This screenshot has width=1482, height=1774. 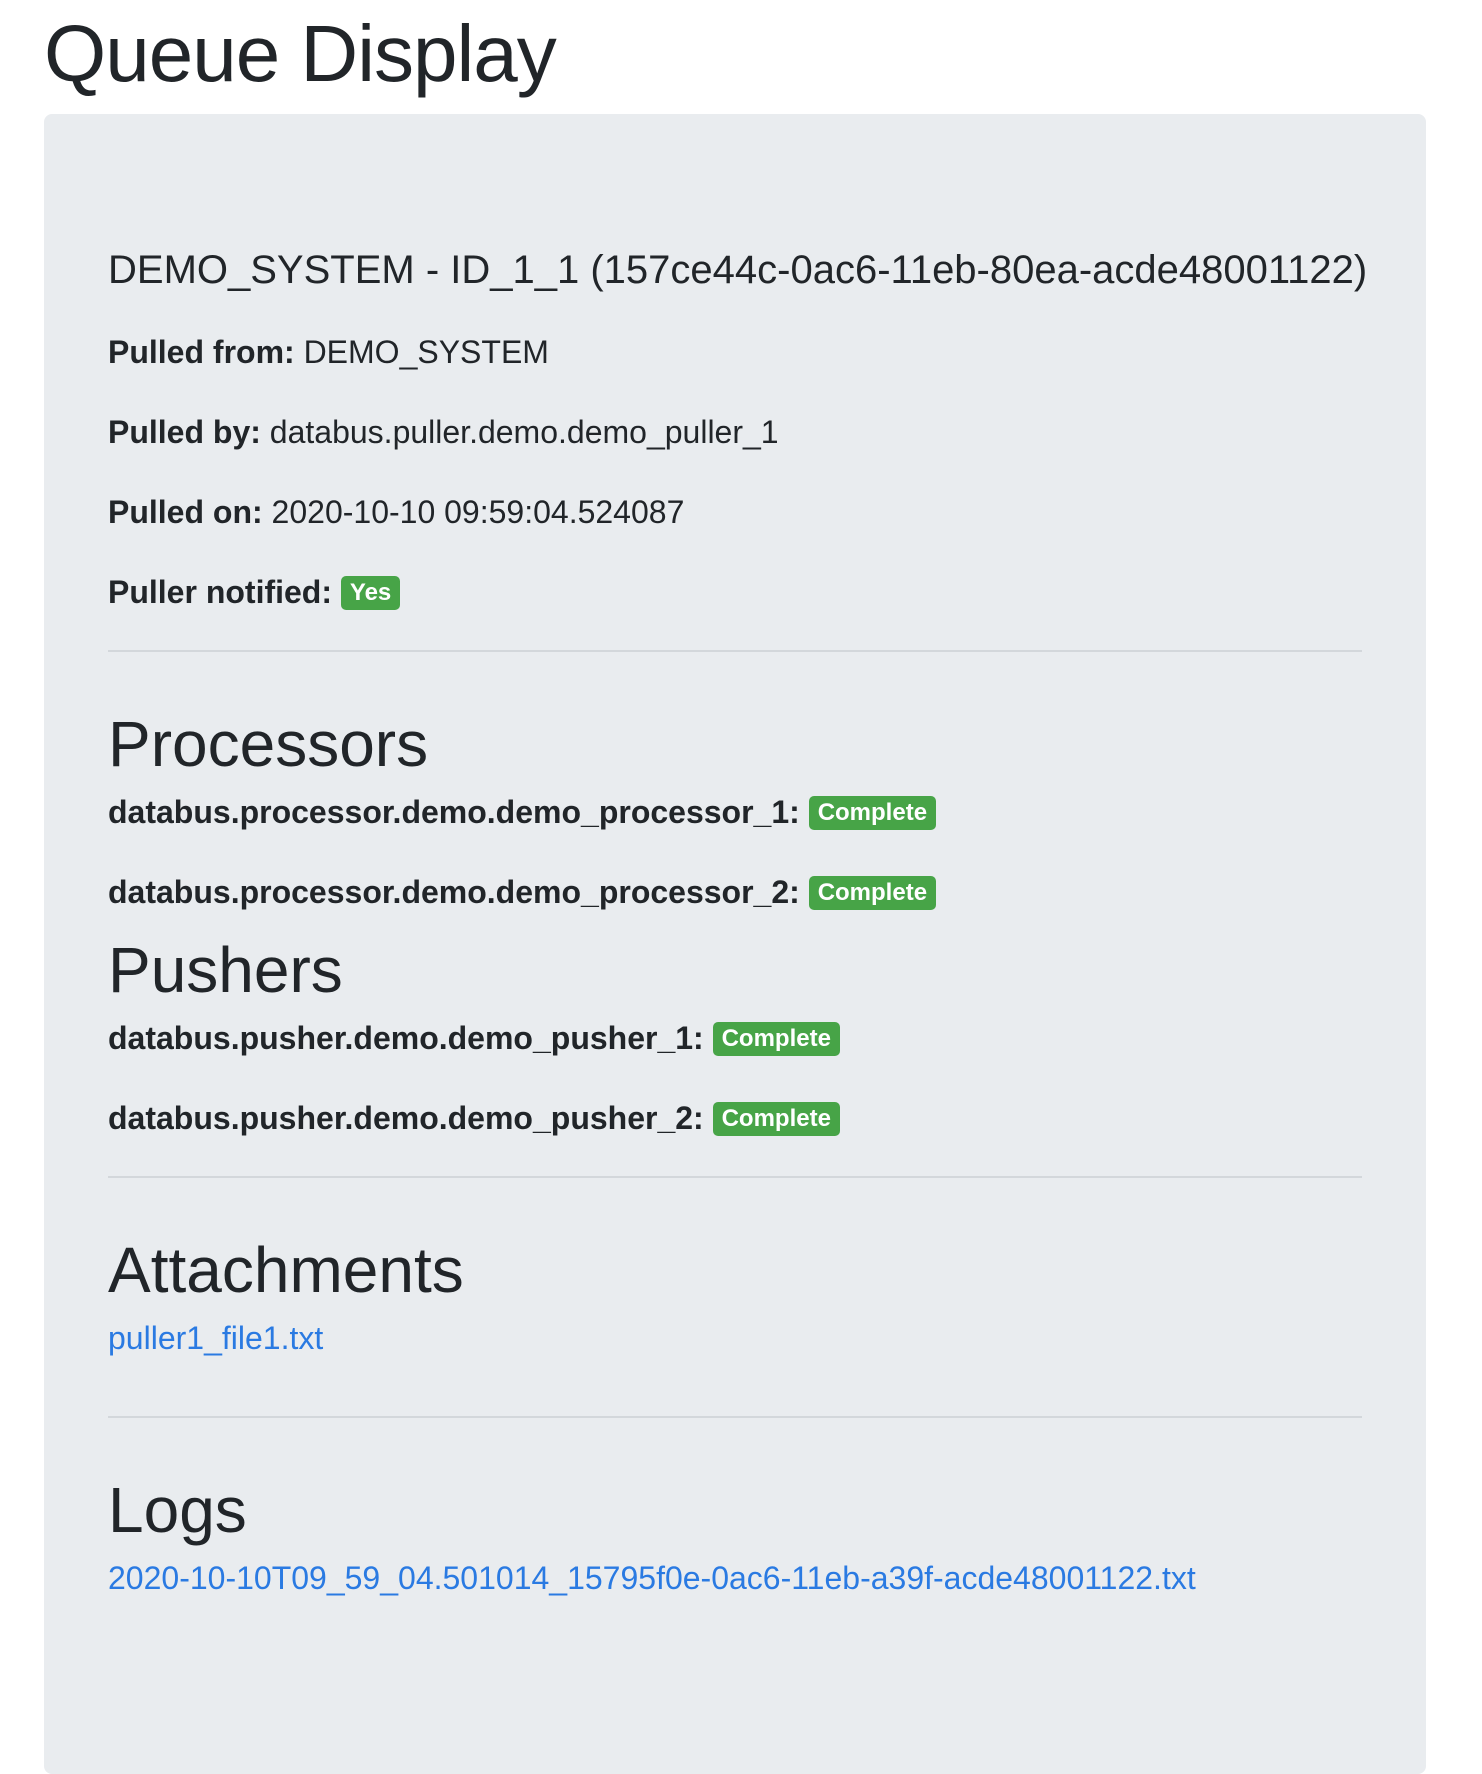 I want to click on processors-heading: Processors, so click(x=268, y=744).